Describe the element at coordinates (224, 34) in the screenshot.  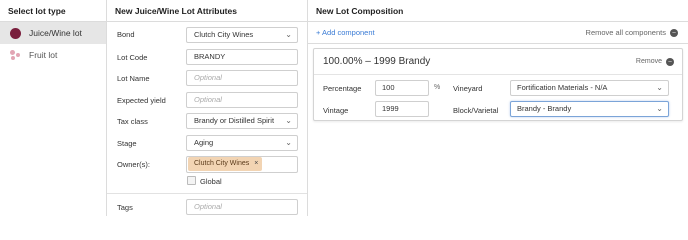
I see `bond-value: Clutch City Wines` at that location.